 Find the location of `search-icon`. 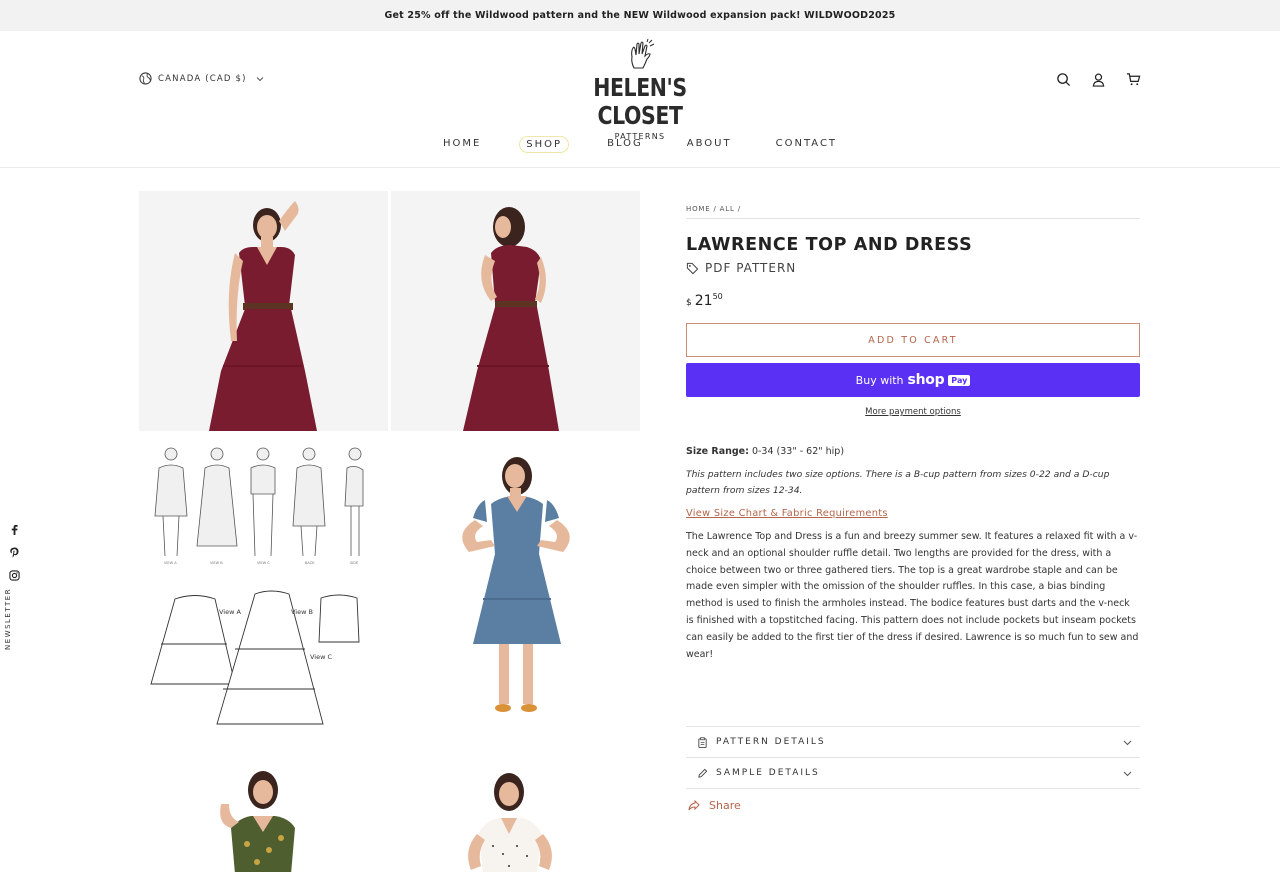

search-icon is located at coordinates (1063, 79).